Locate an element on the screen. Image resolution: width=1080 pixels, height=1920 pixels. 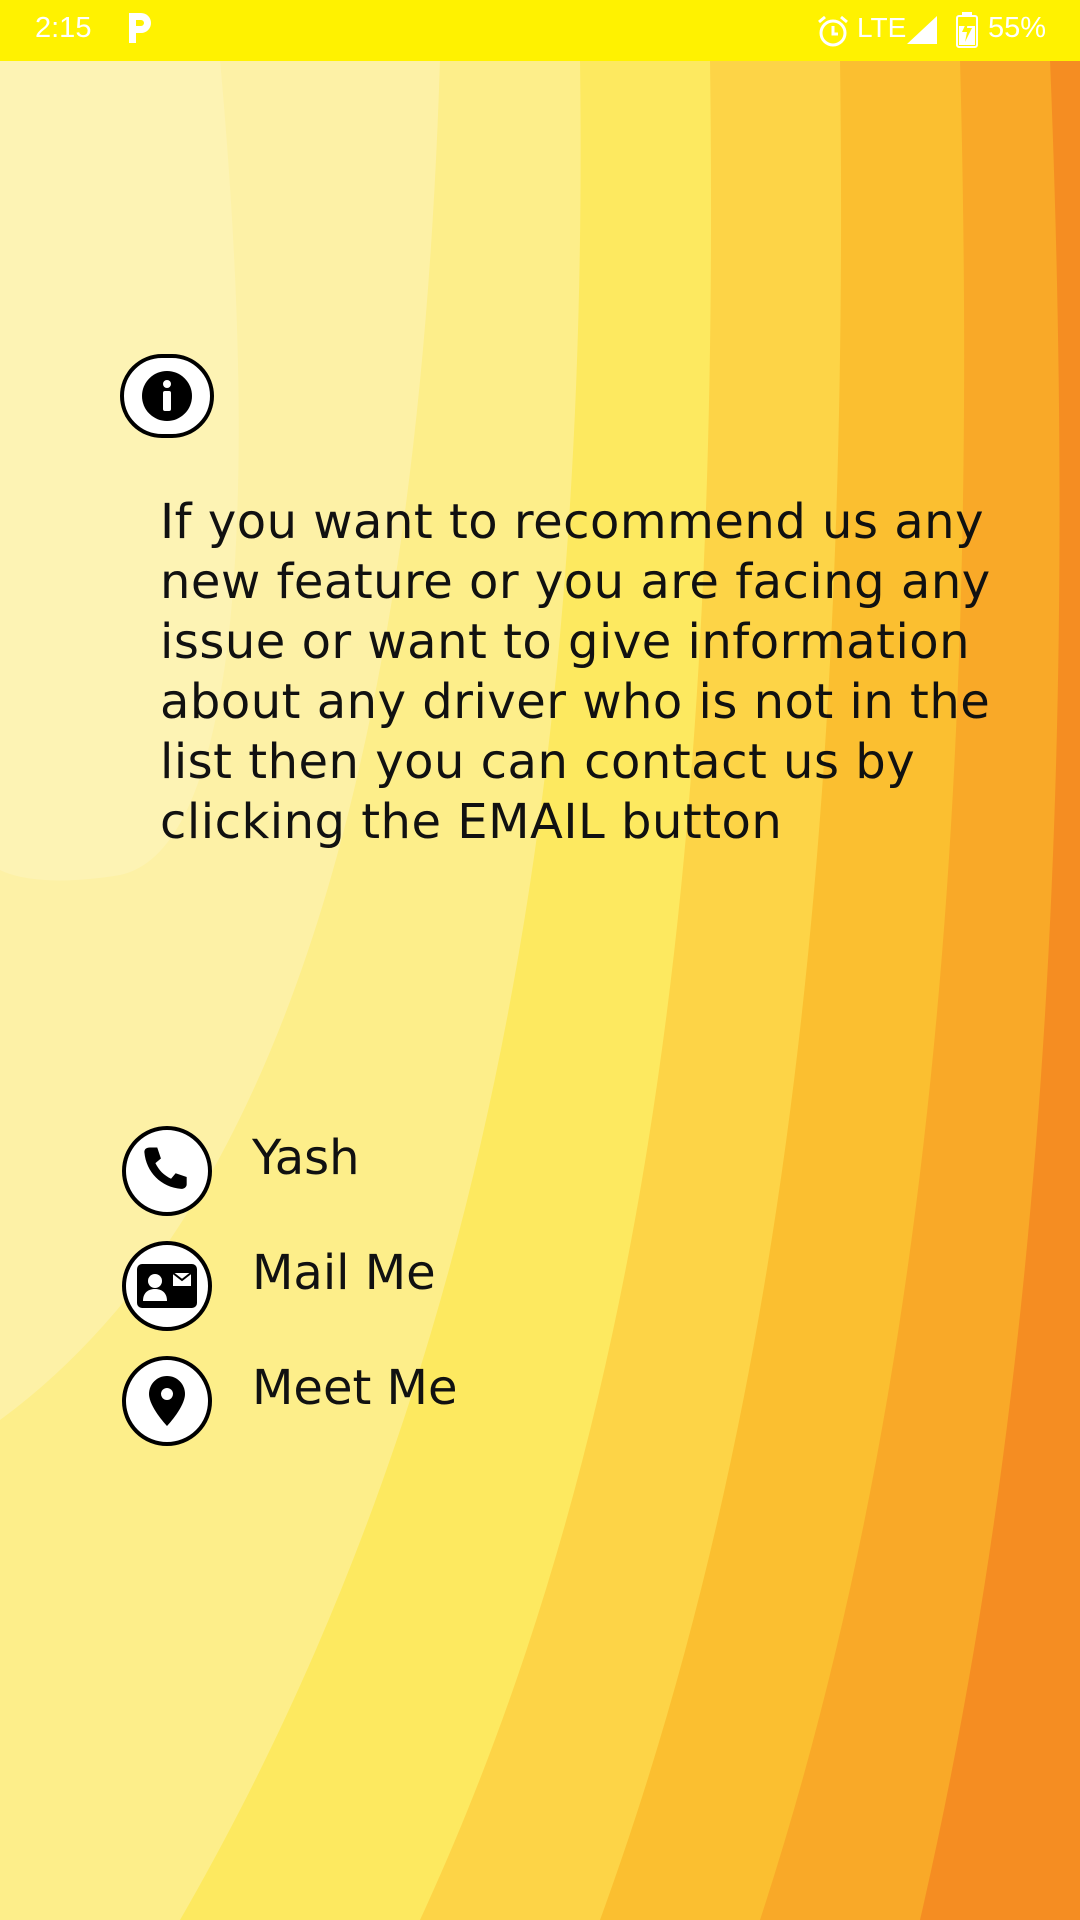
info-icon is located at coordinates (167, 396).